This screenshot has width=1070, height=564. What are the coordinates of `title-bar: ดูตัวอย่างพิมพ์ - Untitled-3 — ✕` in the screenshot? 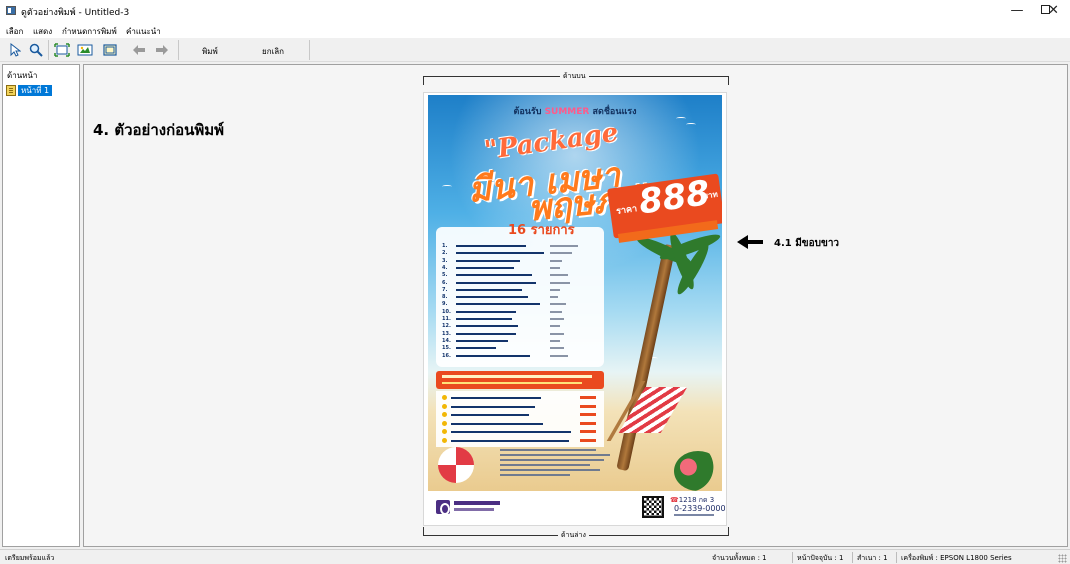 It's located at (535, 11).